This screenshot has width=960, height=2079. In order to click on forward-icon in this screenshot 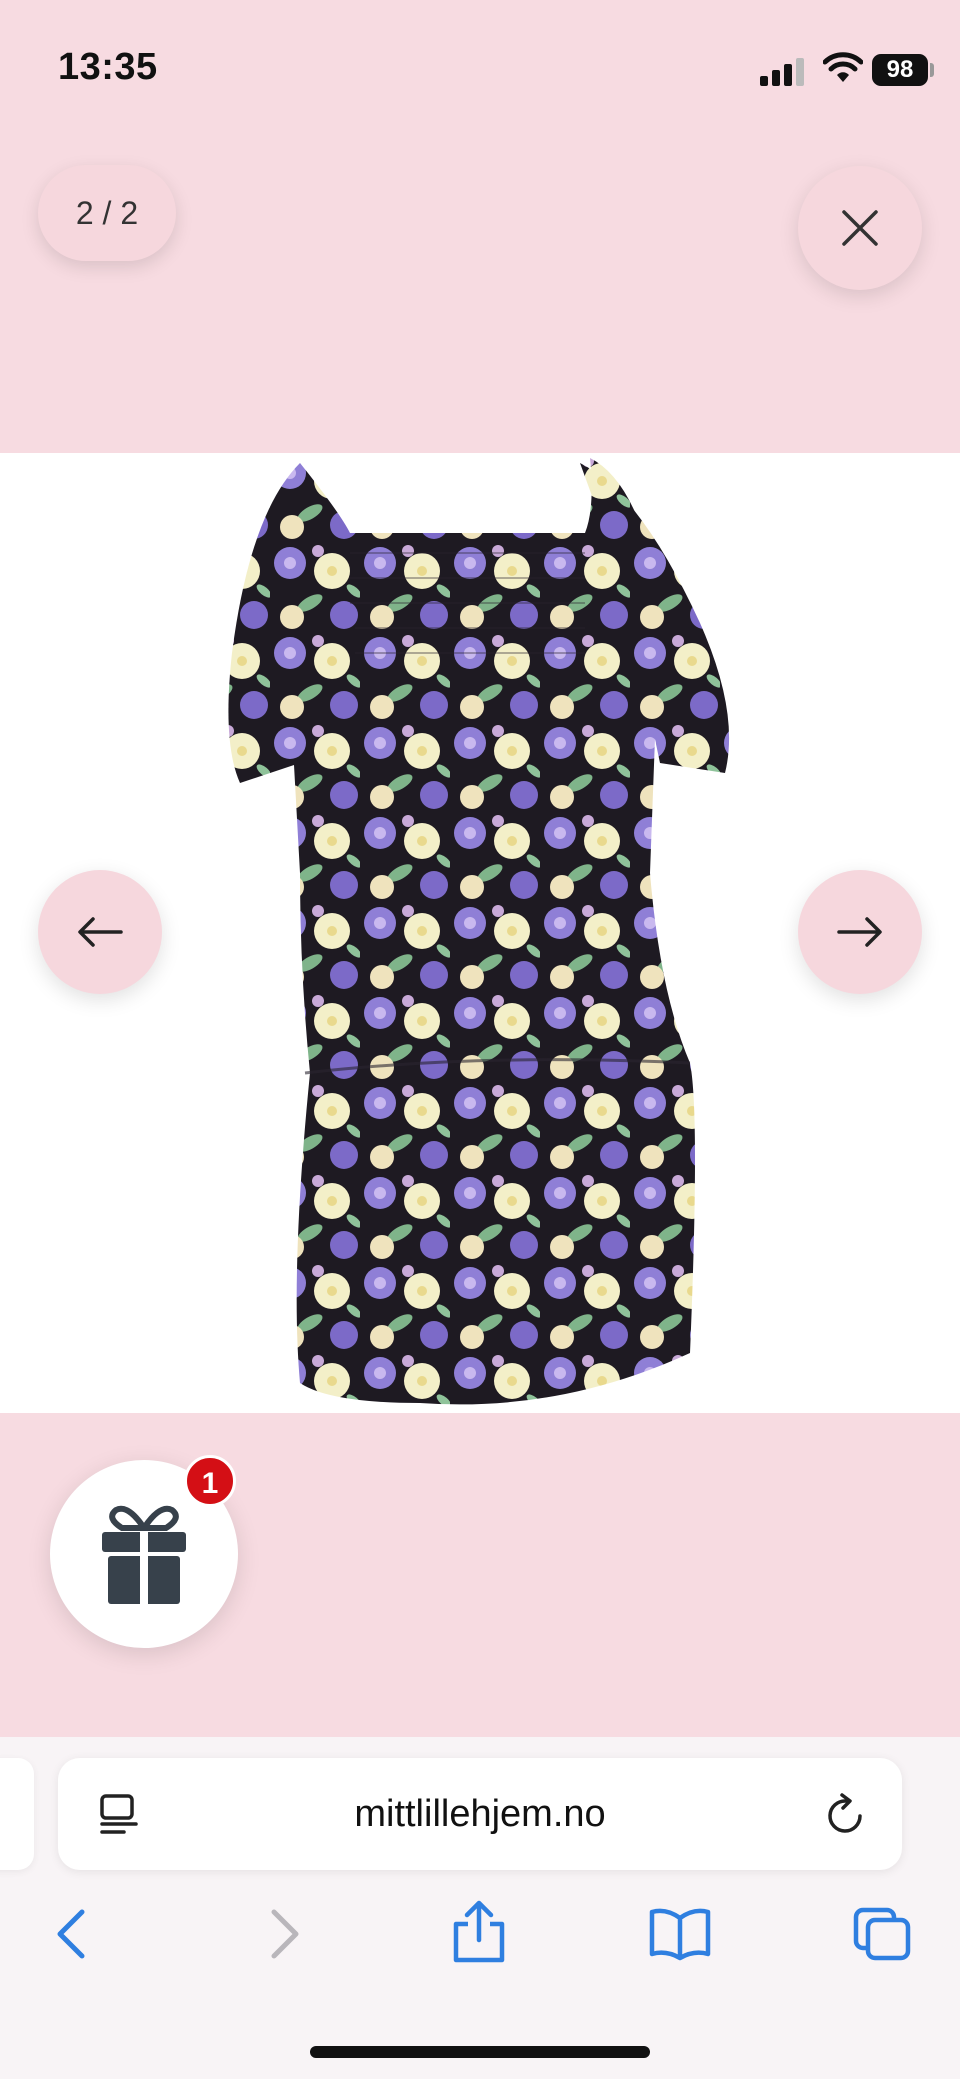, I will do `click(282, 1934)`.